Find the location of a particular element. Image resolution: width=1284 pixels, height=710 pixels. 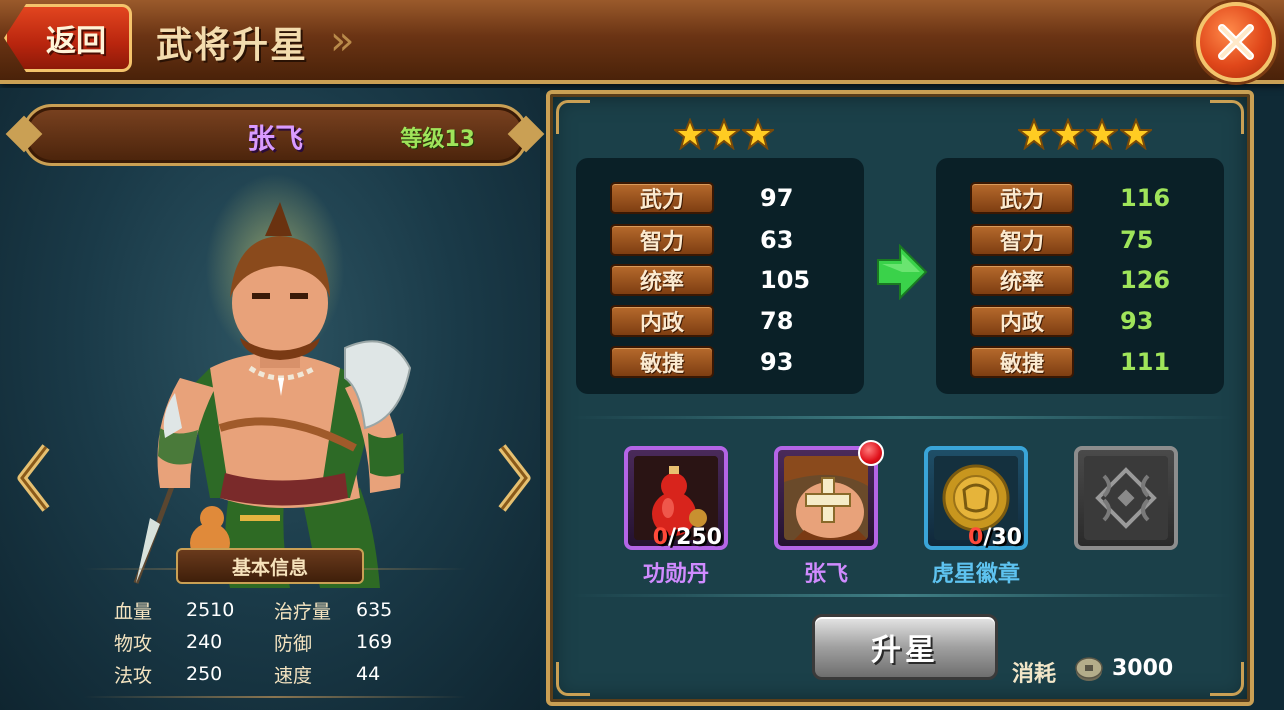

stat-row-force: 武力 116 is located at coordinates (1090, 198).